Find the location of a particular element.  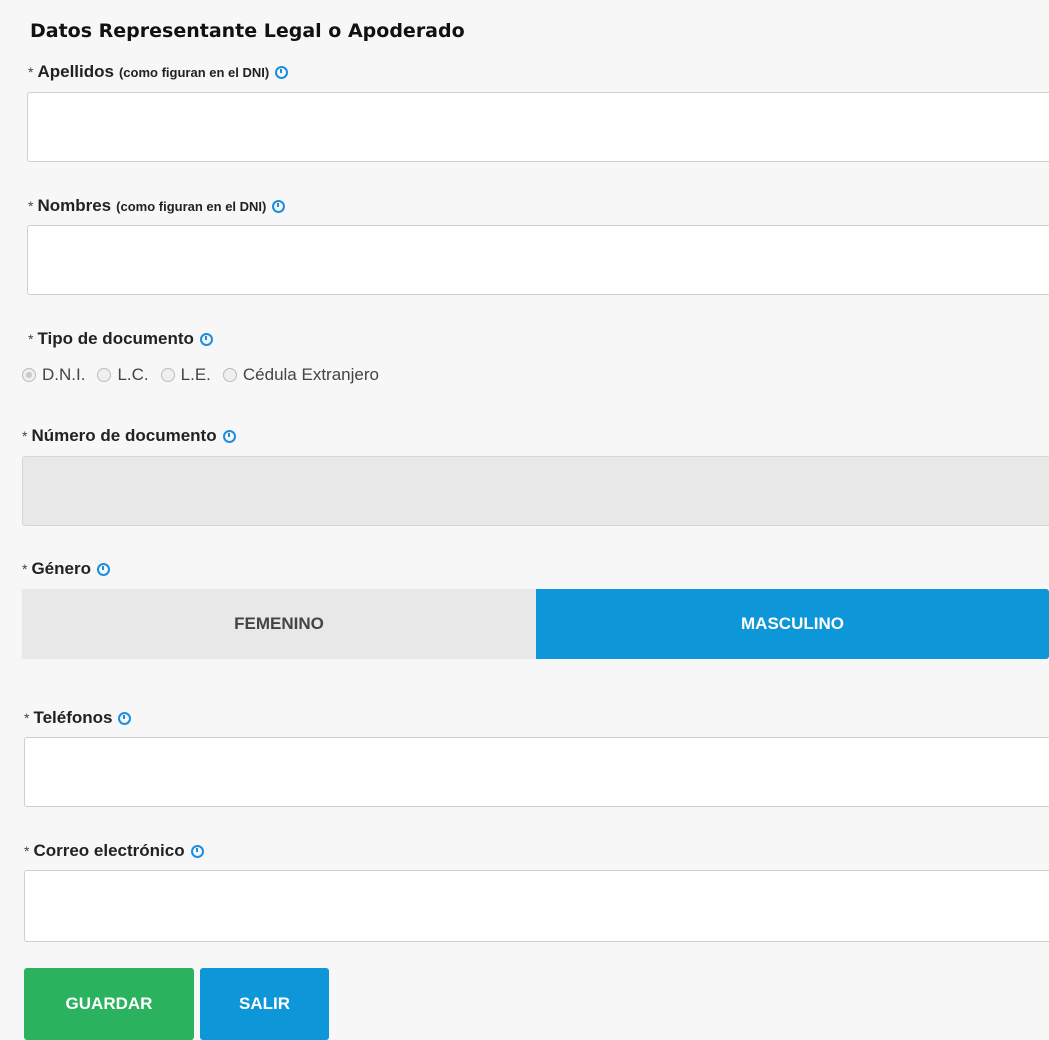

tipo-documento-label: * Tipo de documento is located at coordinates (120, 339).